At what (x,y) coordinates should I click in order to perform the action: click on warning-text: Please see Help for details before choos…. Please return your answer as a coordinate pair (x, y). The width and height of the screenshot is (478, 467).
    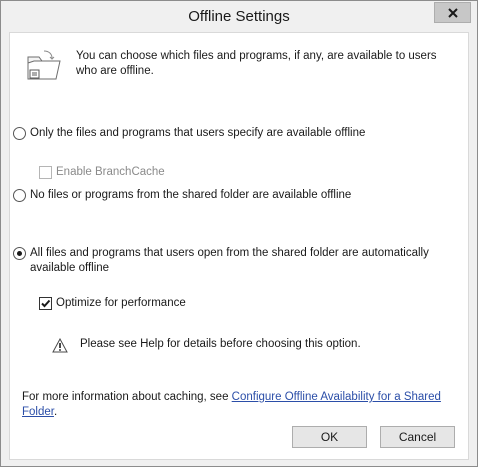
    Looking at the image, I should click on (220, 344).